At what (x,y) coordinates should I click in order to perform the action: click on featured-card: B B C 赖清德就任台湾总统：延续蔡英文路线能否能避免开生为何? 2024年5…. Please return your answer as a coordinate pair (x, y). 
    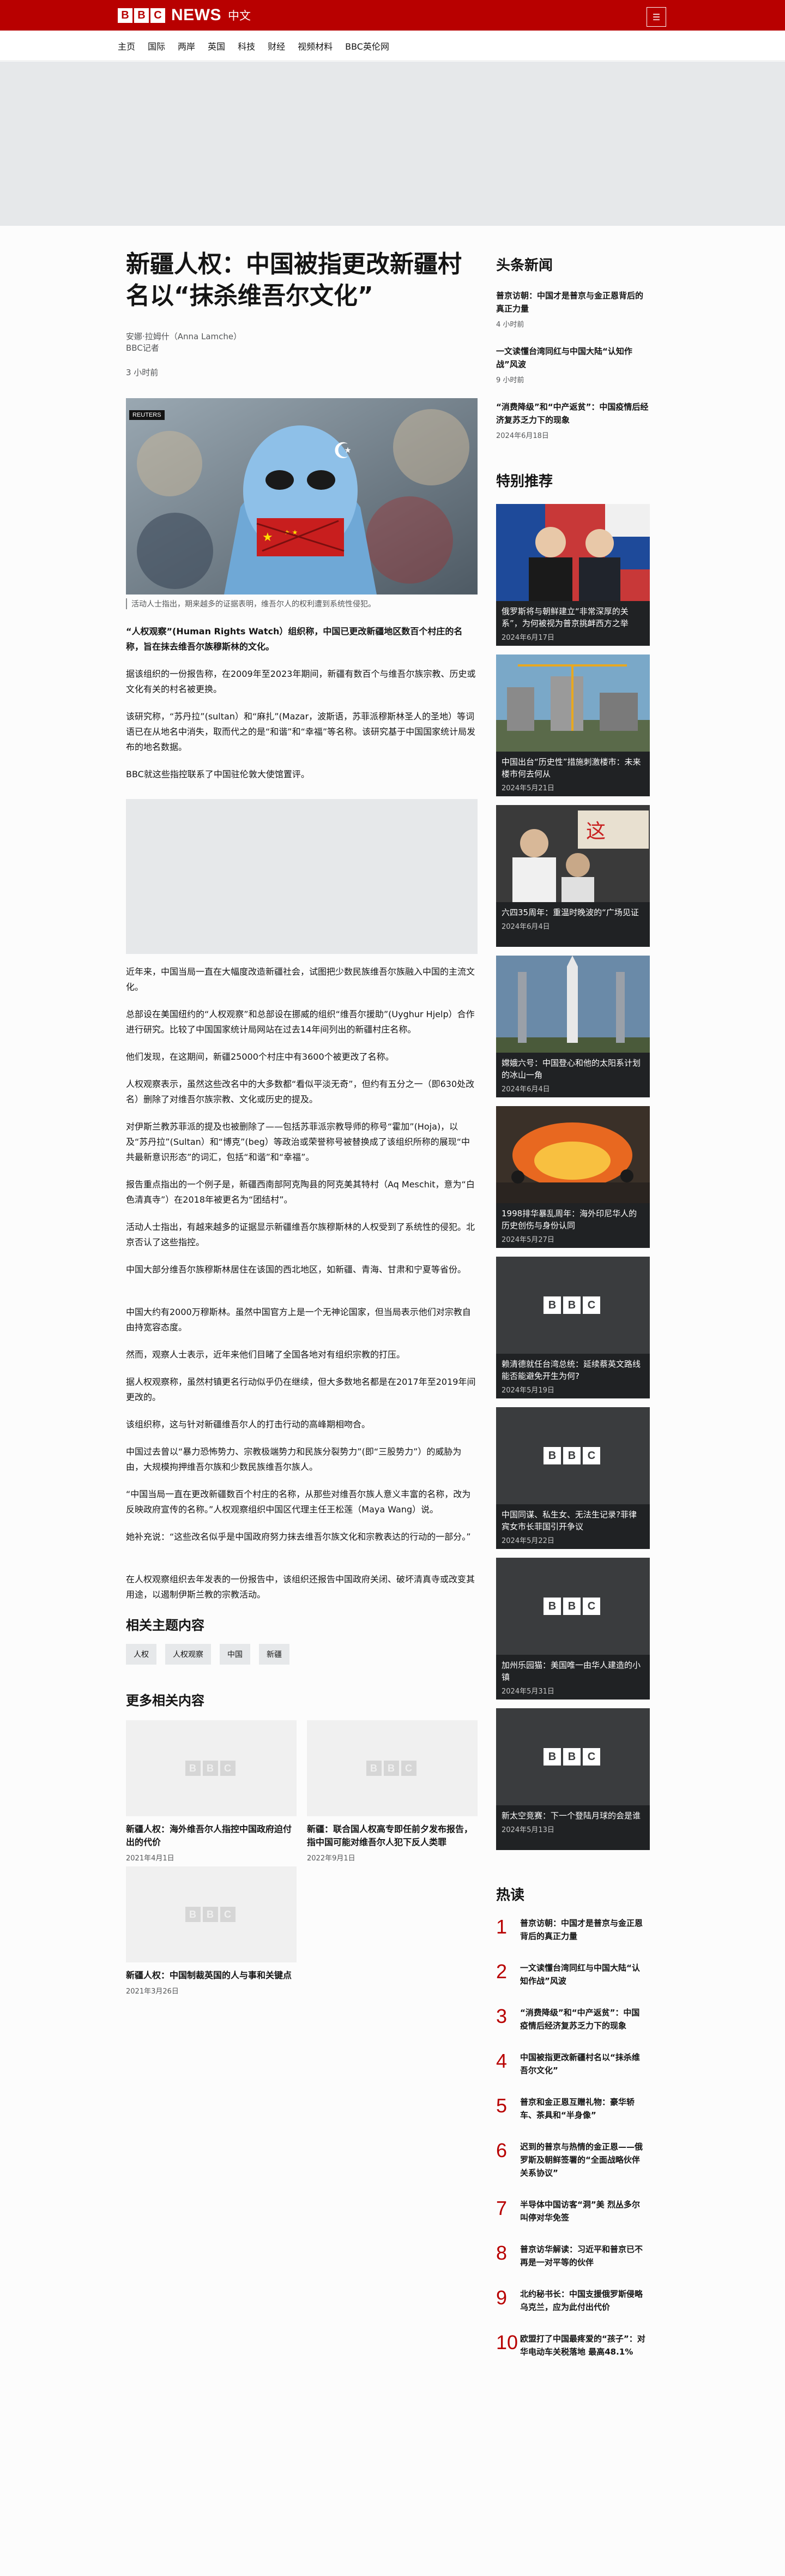
    Looking at the image, I should click on (573, 1328).